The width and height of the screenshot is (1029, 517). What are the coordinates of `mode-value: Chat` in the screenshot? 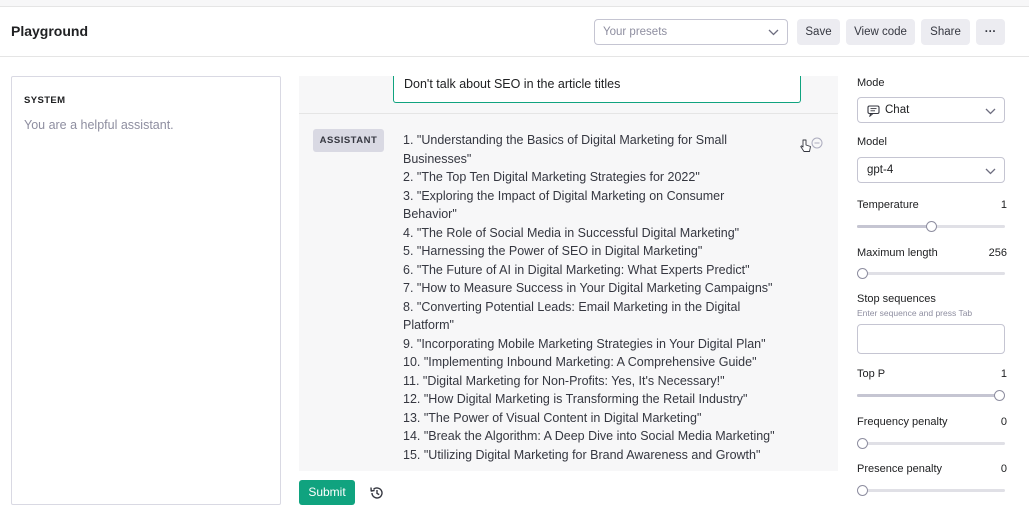 It's located at (897, 110).